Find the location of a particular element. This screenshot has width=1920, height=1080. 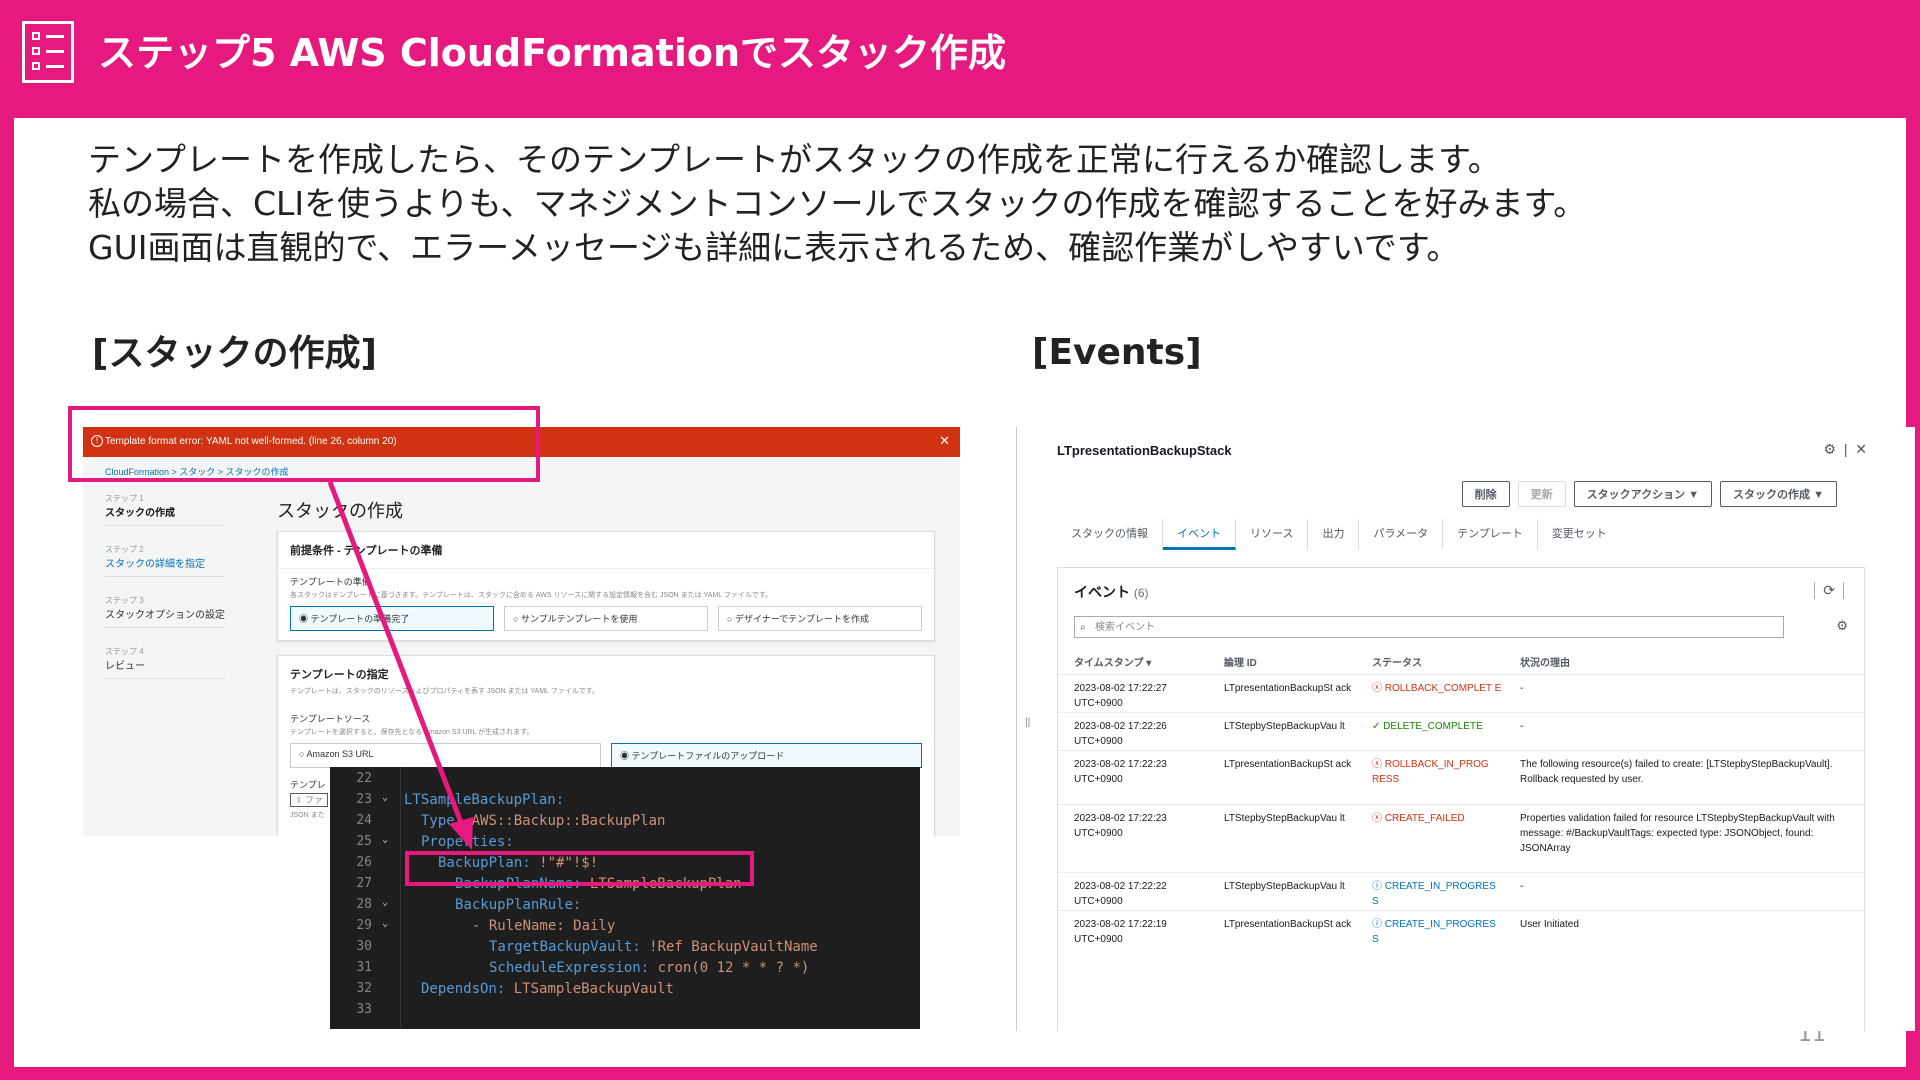

tab-resources: リソース is located at coordinates (1272, 534).